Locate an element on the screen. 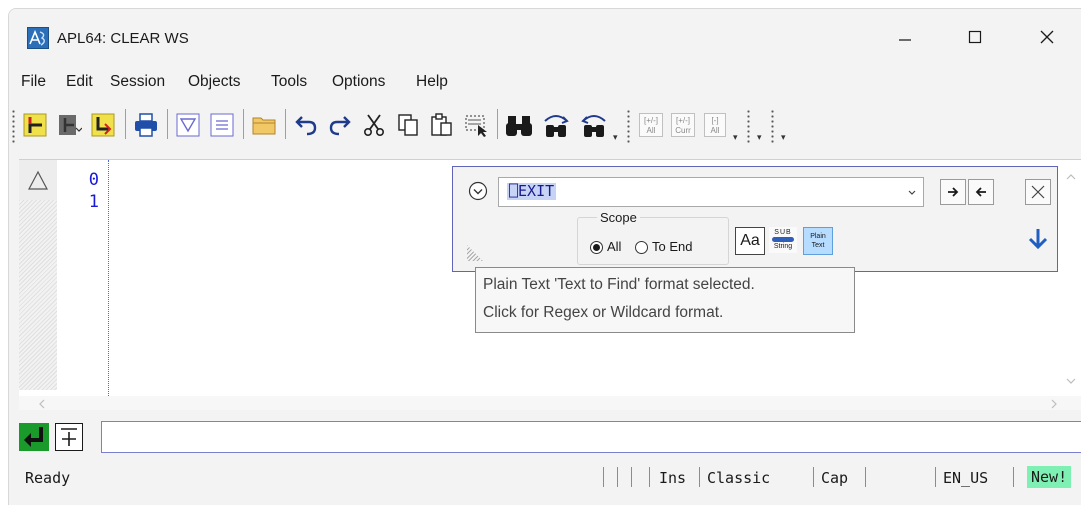  step-over-button is located at coordinates (69, 125).